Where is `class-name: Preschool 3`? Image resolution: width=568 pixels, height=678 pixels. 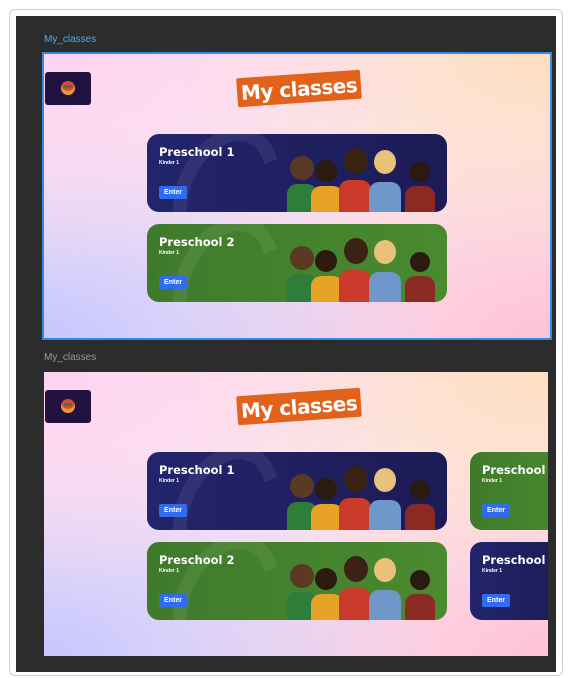
class-name: Preschool 3 is located at coordinates (515, 470).